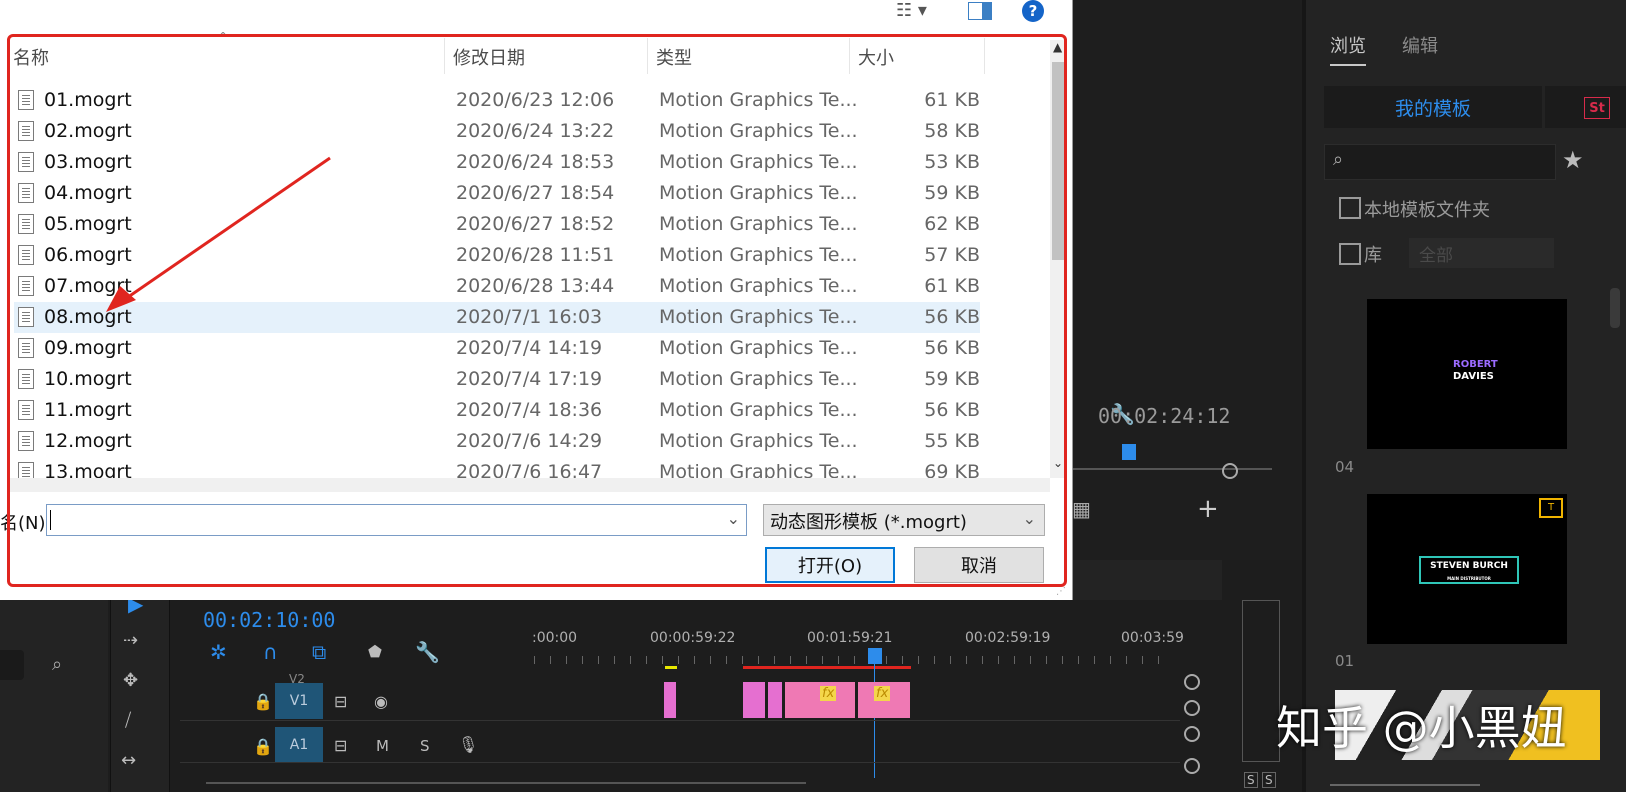 The height and width of the screenshot is (792, 1626). I want to click on my-templates-tab: 我的模板, so click(1433, 107).